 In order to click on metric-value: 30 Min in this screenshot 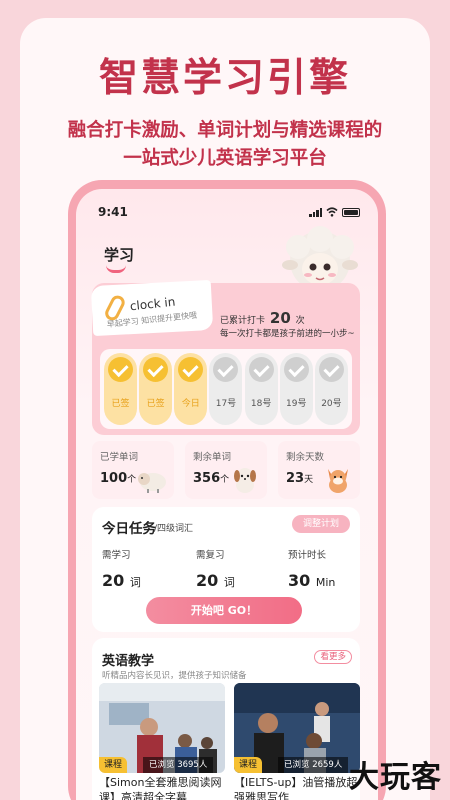, I will do `click(328, 580)`.